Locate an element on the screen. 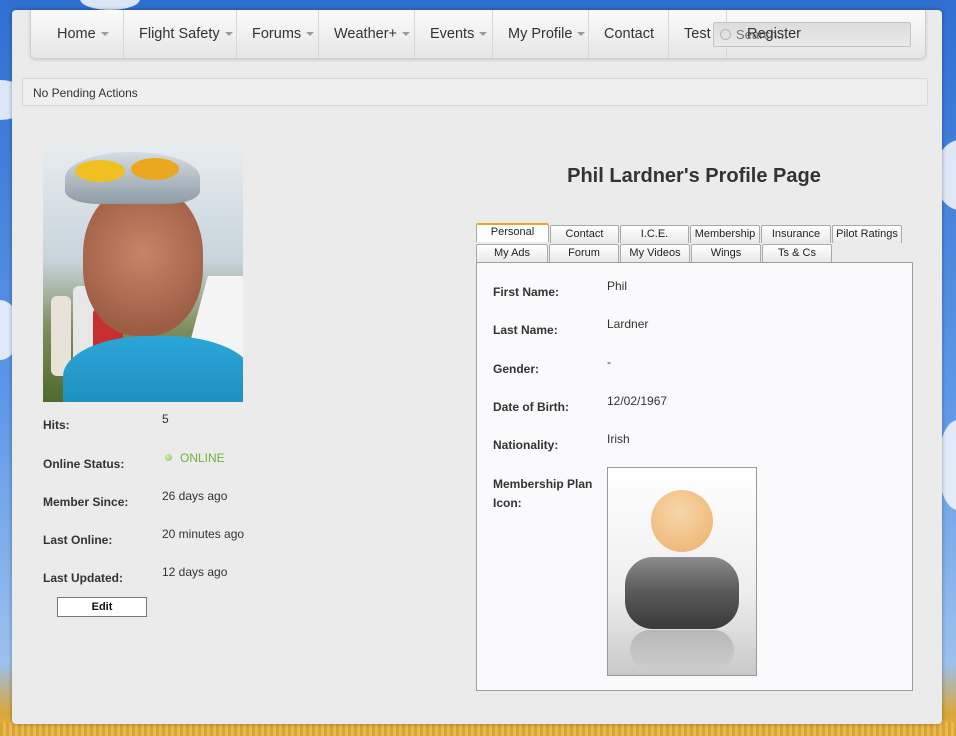  nav-contact: Contact is located at coordinates (629, 34).